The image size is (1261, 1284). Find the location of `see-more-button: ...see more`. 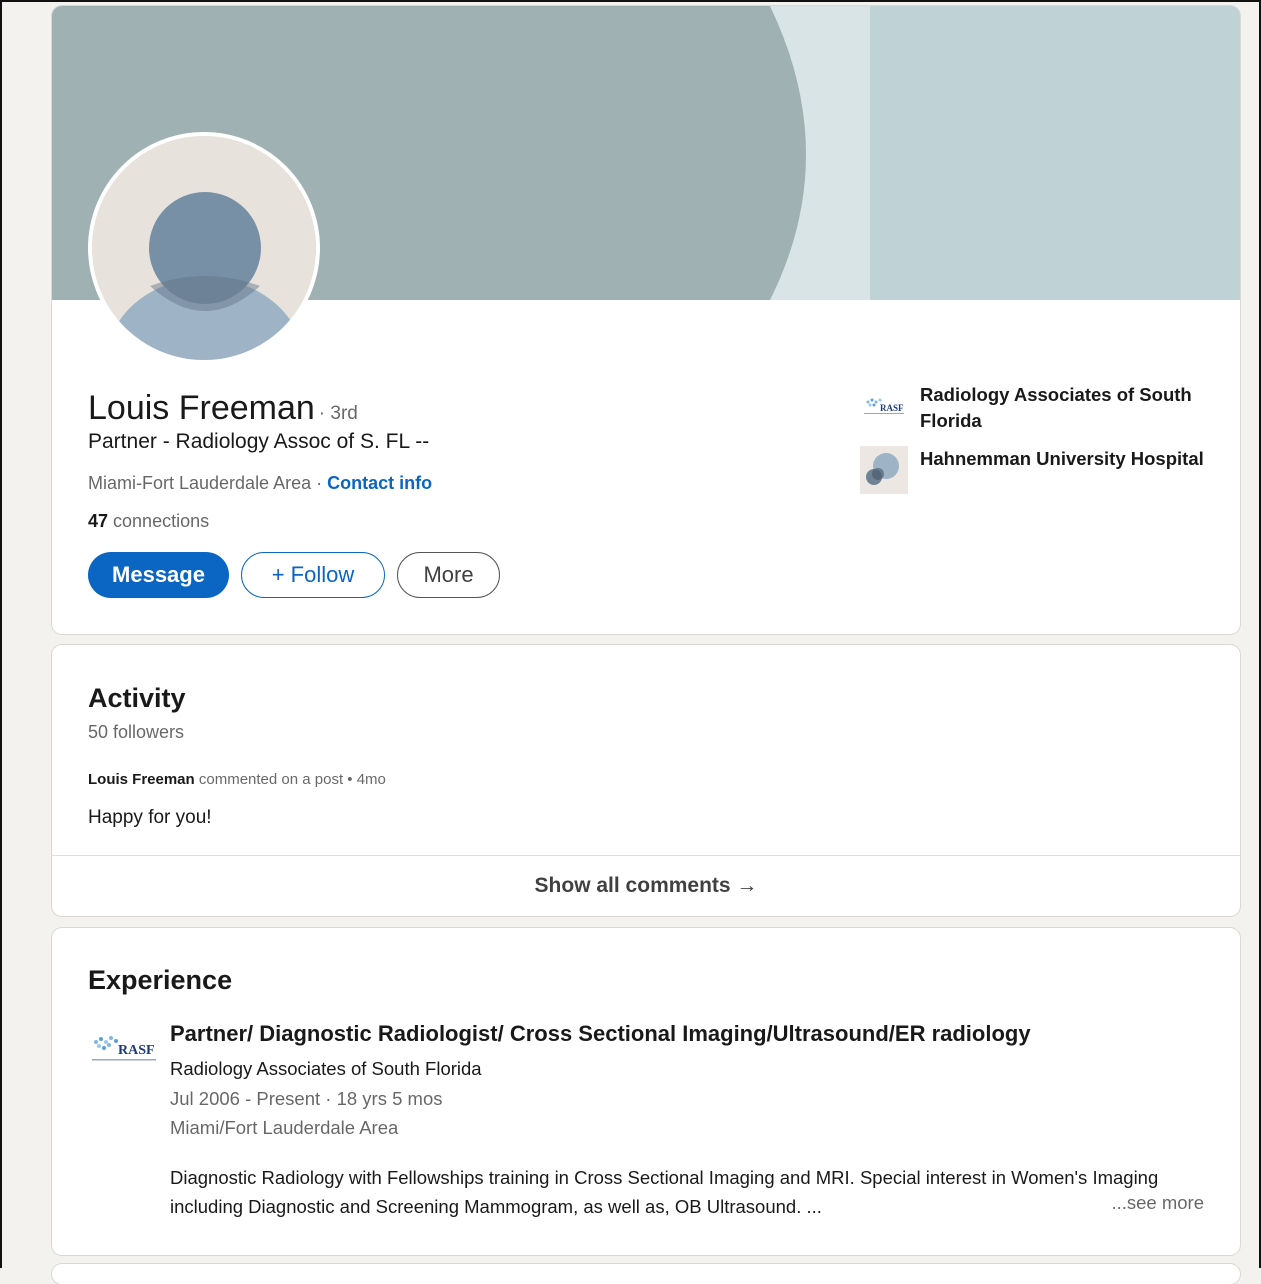

see-more-button: ...see more is located at coordinates (1157, 1203).